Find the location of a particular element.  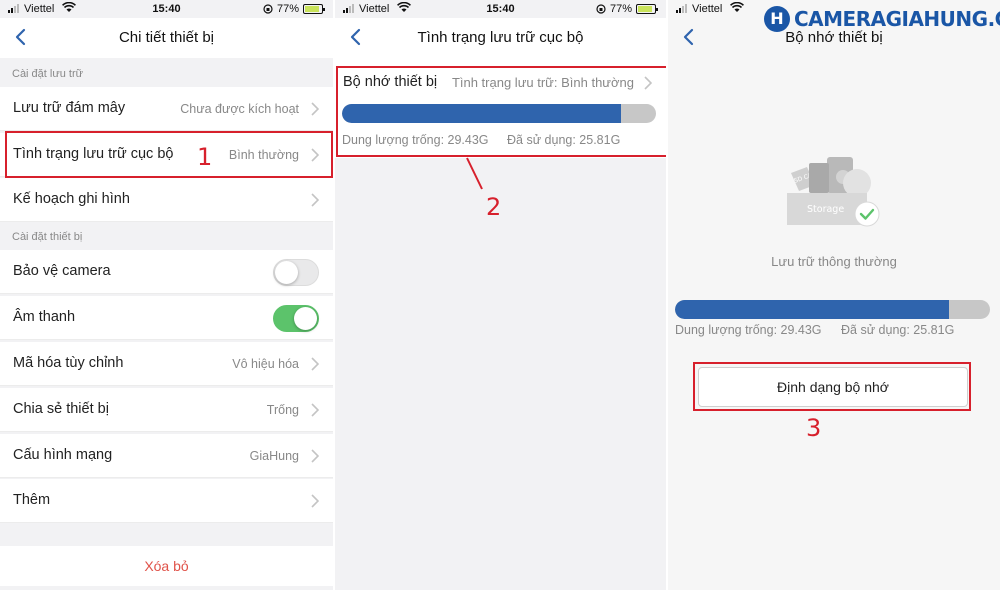

page-title: Chi tiết thiết bị is located at coordinates (166, 37).